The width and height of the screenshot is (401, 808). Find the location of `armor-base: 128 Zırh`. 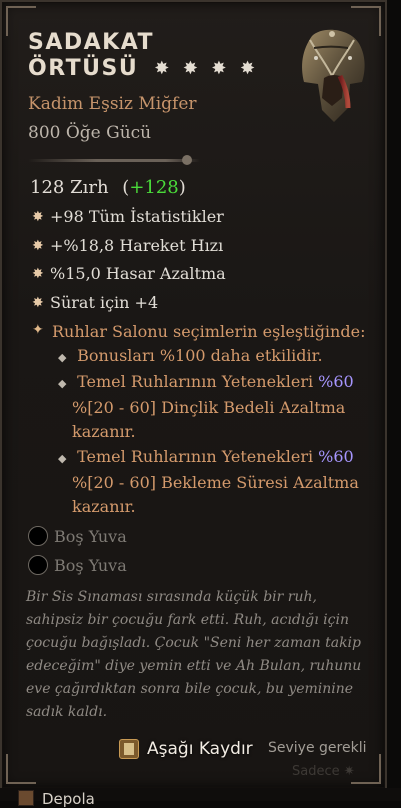

armor-base: 128 Zırh is located at coordinates (69, 187).